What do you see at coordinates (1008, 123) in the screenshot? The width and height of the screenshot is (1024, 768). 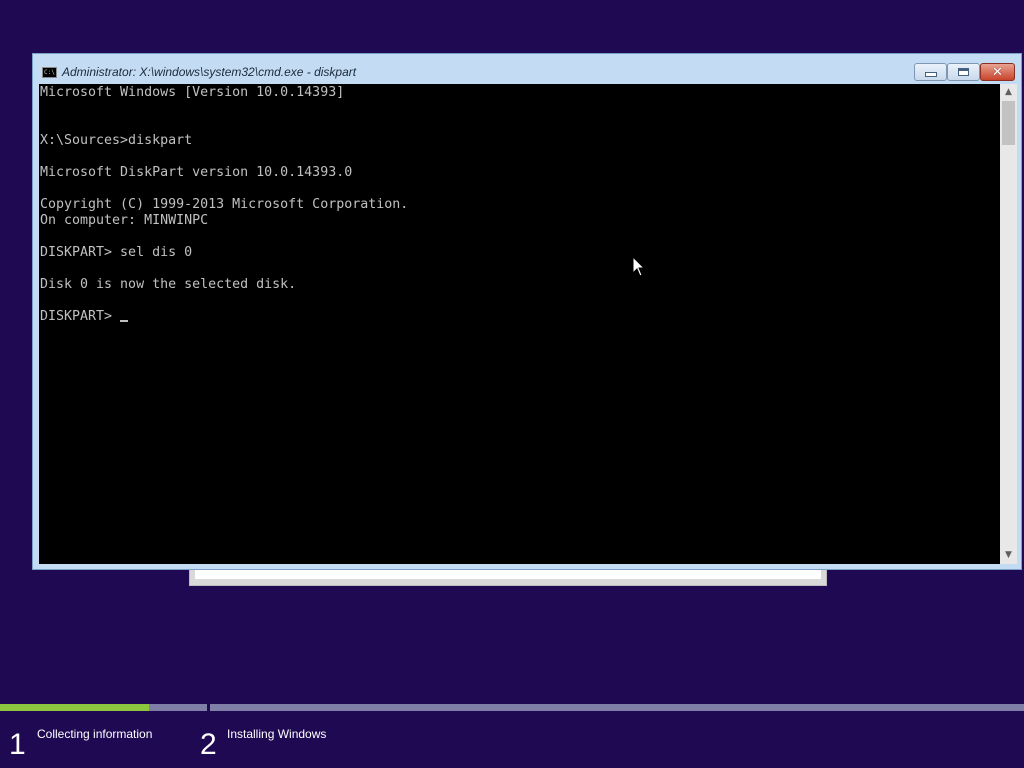 I see `scroll-thumb` at bounding box center [1008, 123].